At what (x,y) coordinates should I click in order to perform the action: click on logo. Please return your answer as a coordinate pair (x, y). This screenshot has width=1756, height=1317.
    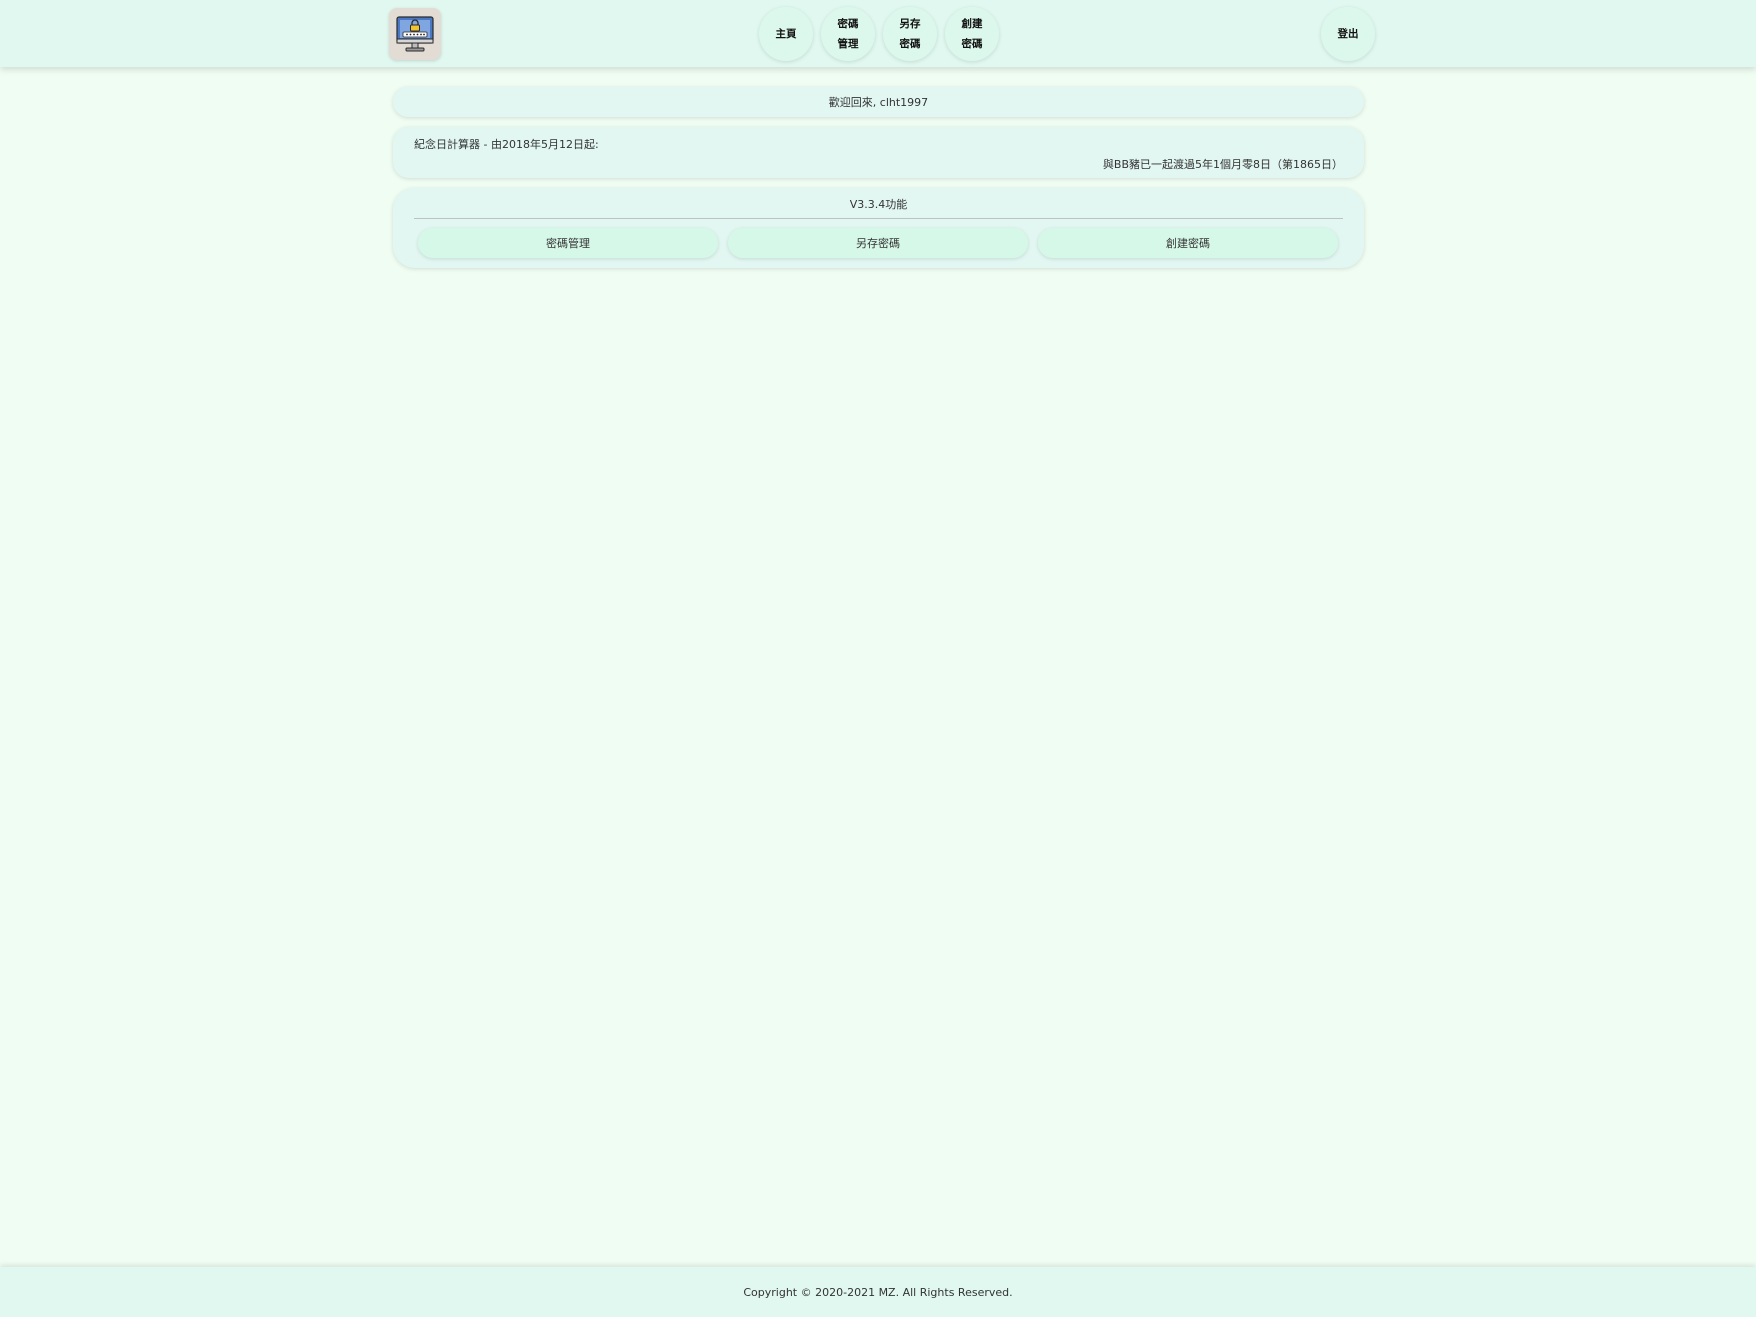
    Looking at the image, I should click on (415, 34).